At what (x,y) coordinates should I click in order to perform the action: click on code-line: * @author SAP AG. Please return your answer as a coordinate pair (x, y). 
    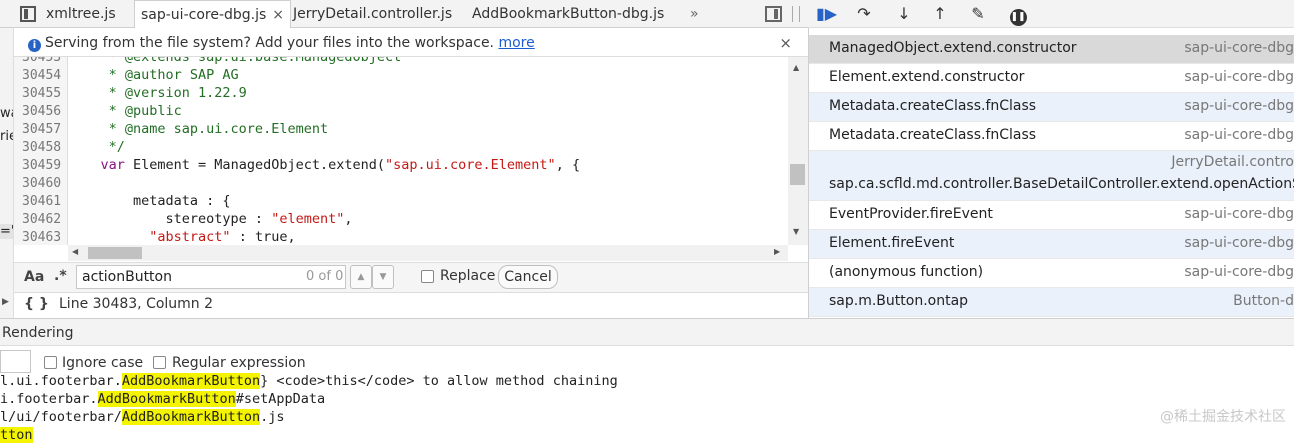
    Looking at the image, I should click on (153, 75).